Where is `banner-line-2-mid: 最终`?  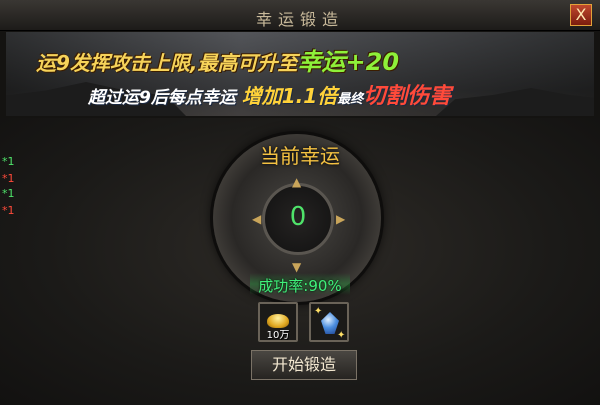 banner-line-2-mid: 最终 is located at coordinates (350, 99).